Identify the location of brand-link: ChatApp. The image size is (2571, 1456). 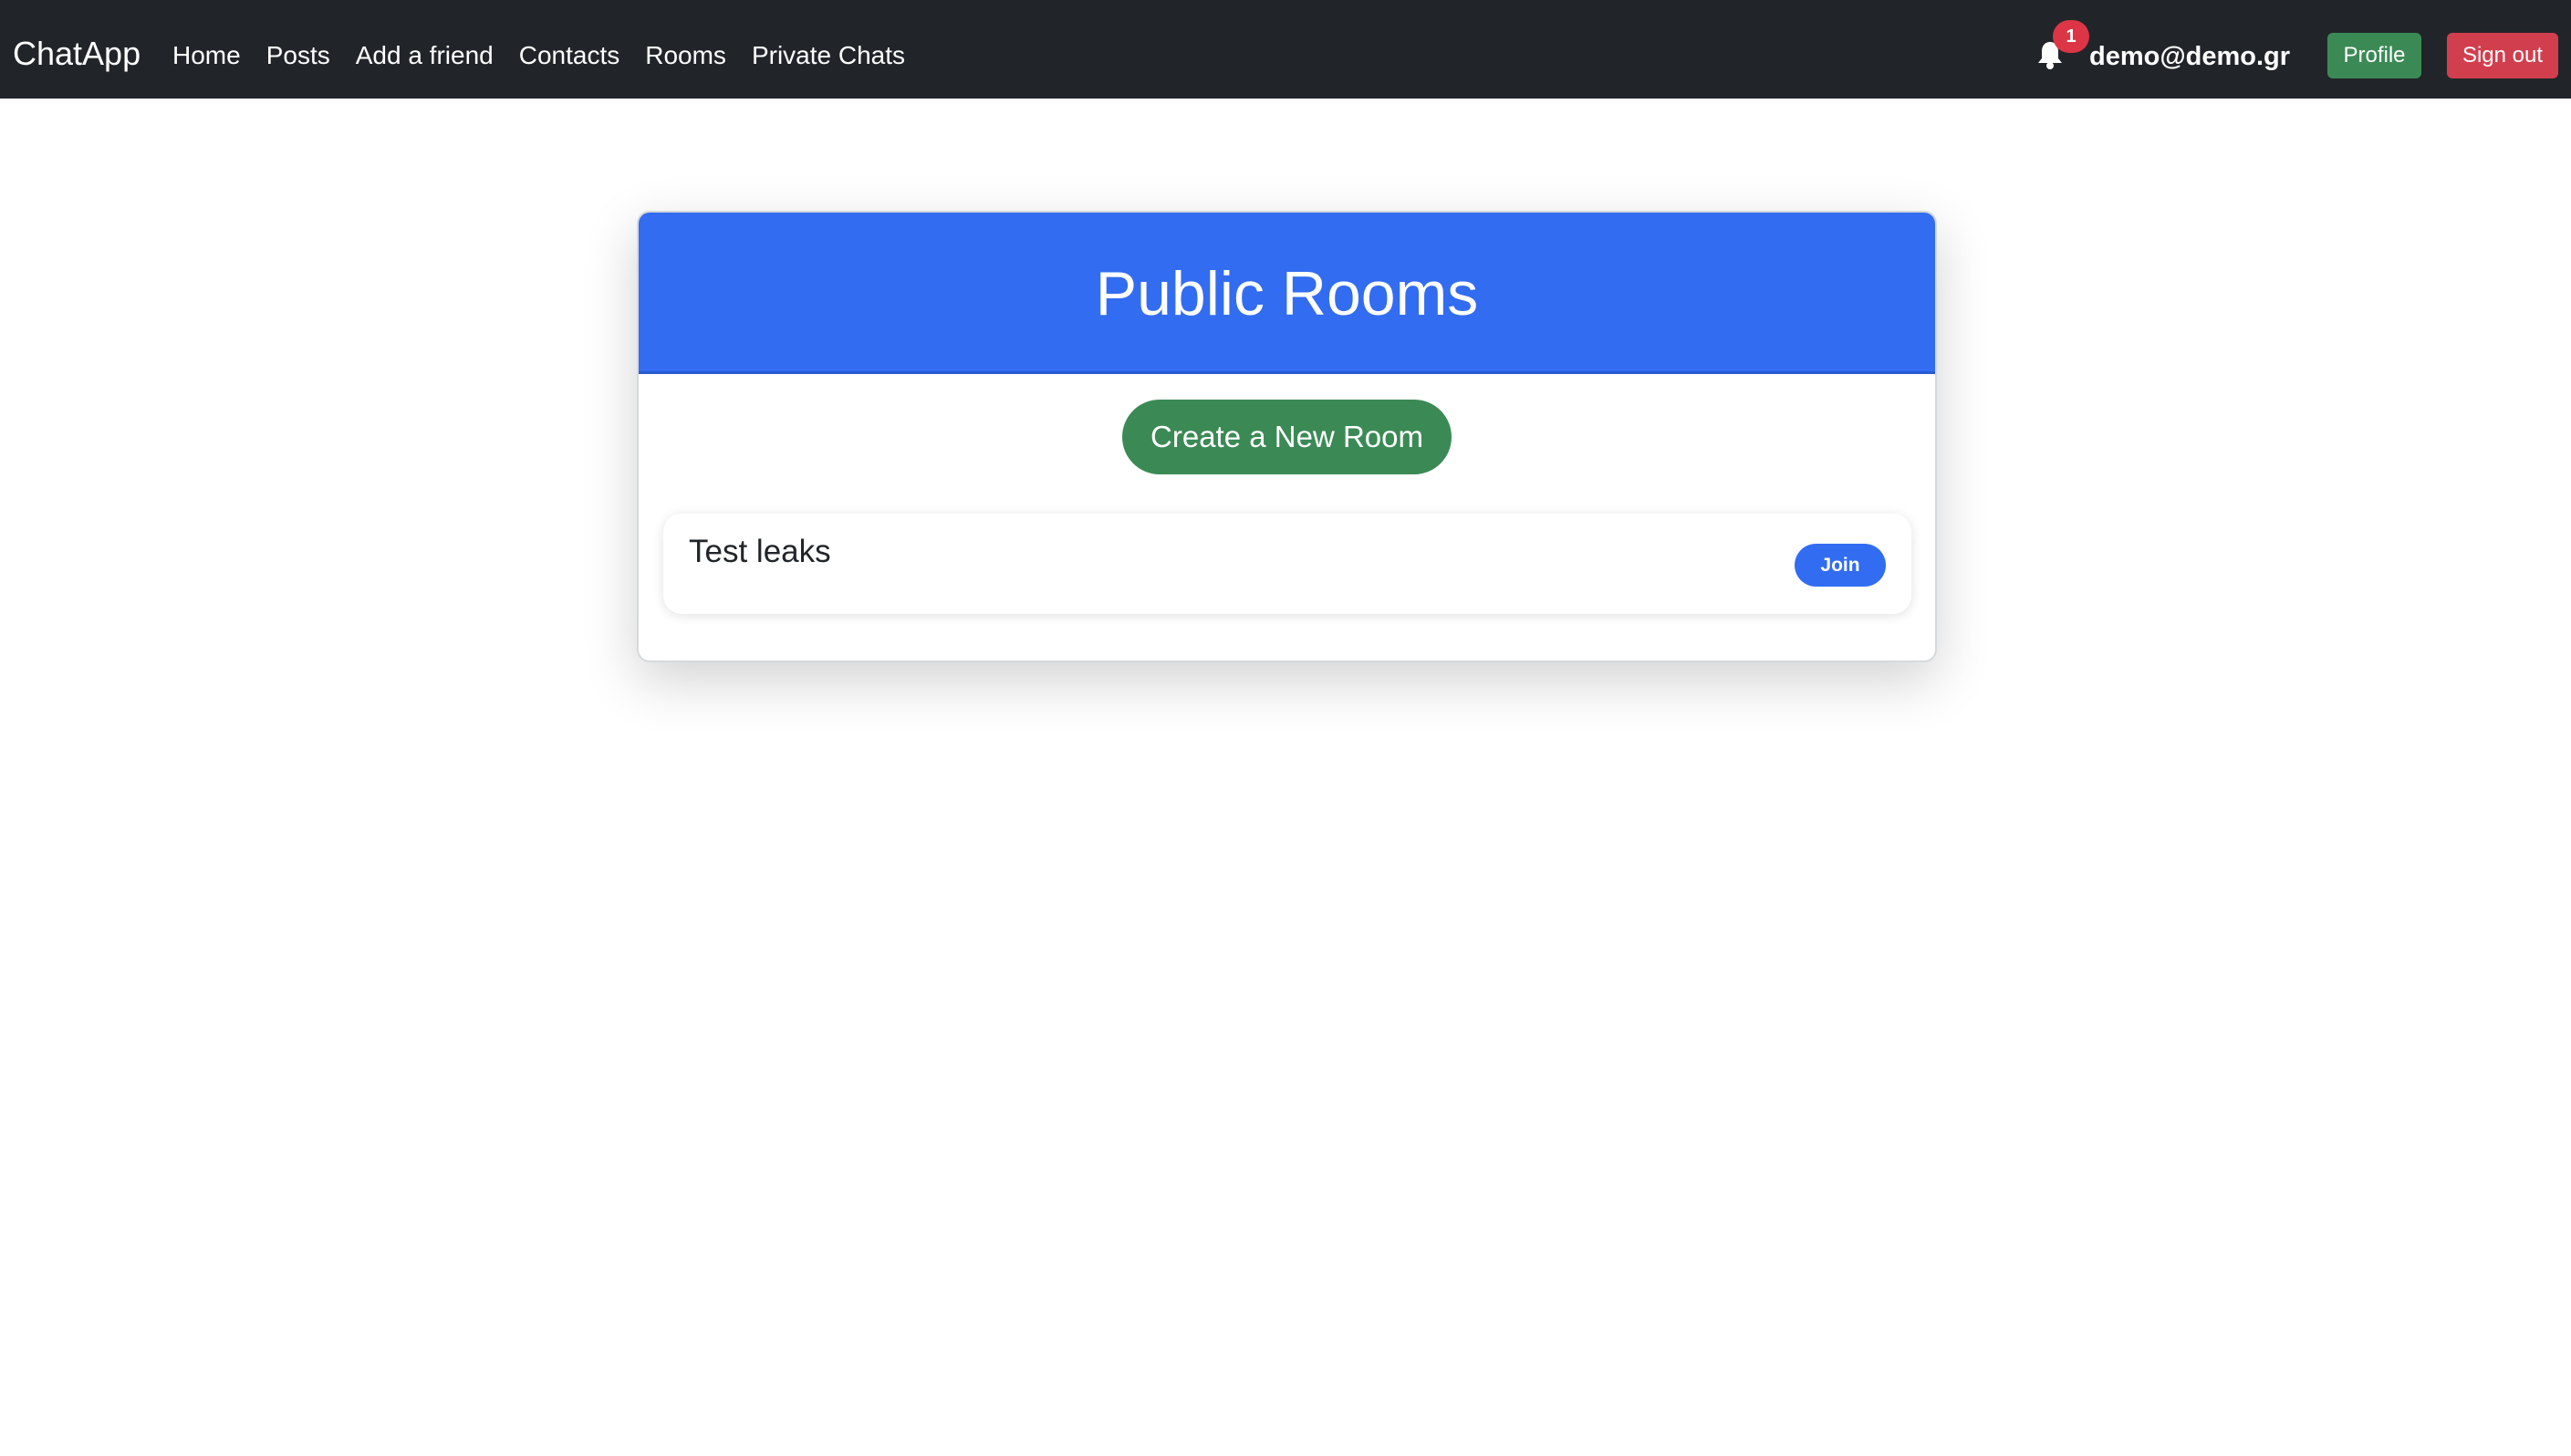
(77, 49).